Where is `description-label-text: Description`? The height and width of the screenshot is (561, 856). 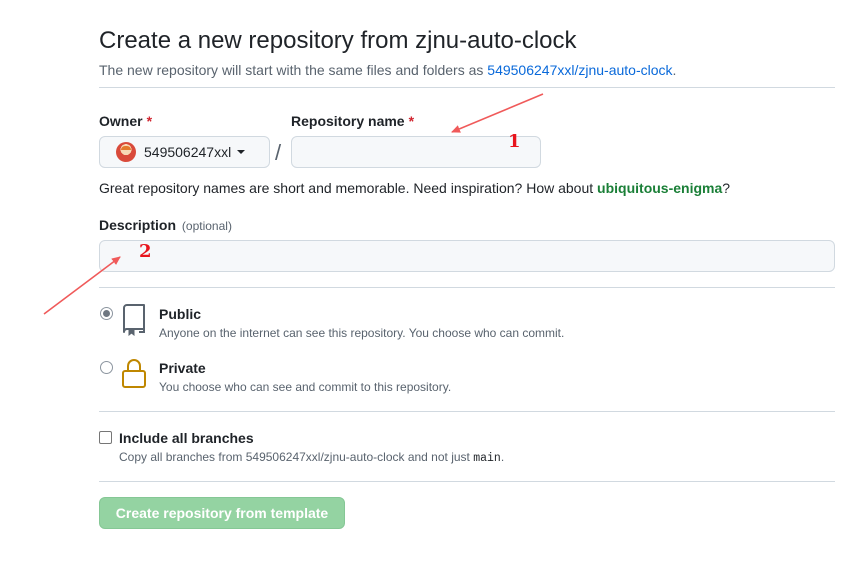 description-label-text: Description is located at coordinates (138, 225).